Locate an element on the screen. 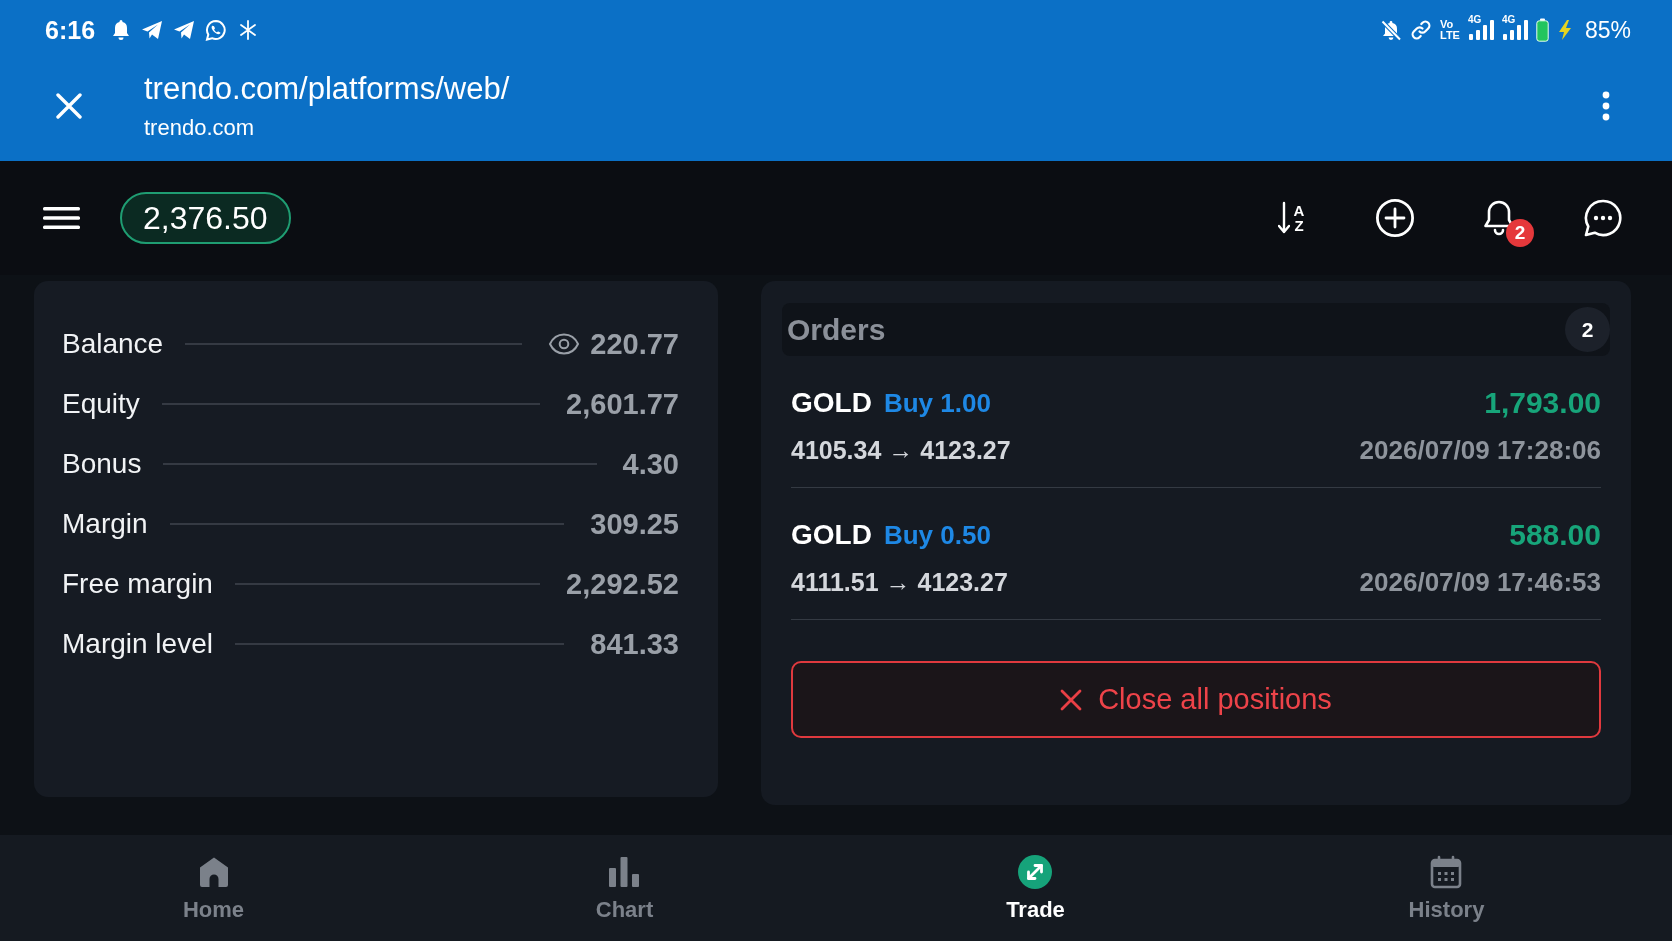  orders-count: 2 is located at coordinates (1587, 329).